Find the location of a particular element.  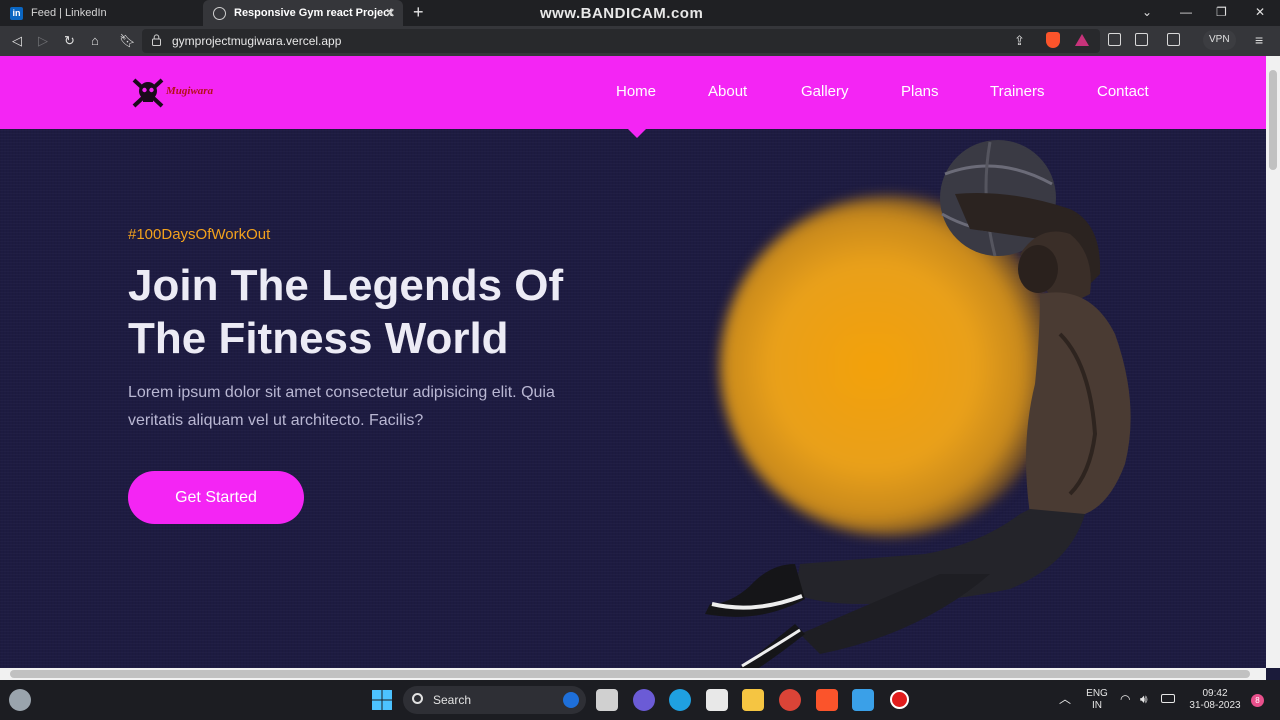

brave-icon is located at coordinates (827, 700).